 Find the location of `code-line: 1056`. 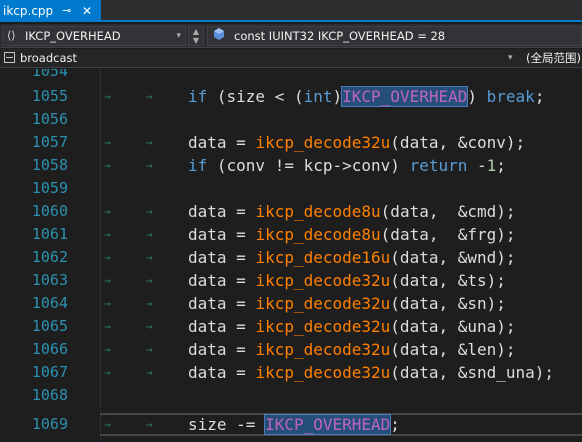

code-line: 1056 is located at coordinates (291, 119).